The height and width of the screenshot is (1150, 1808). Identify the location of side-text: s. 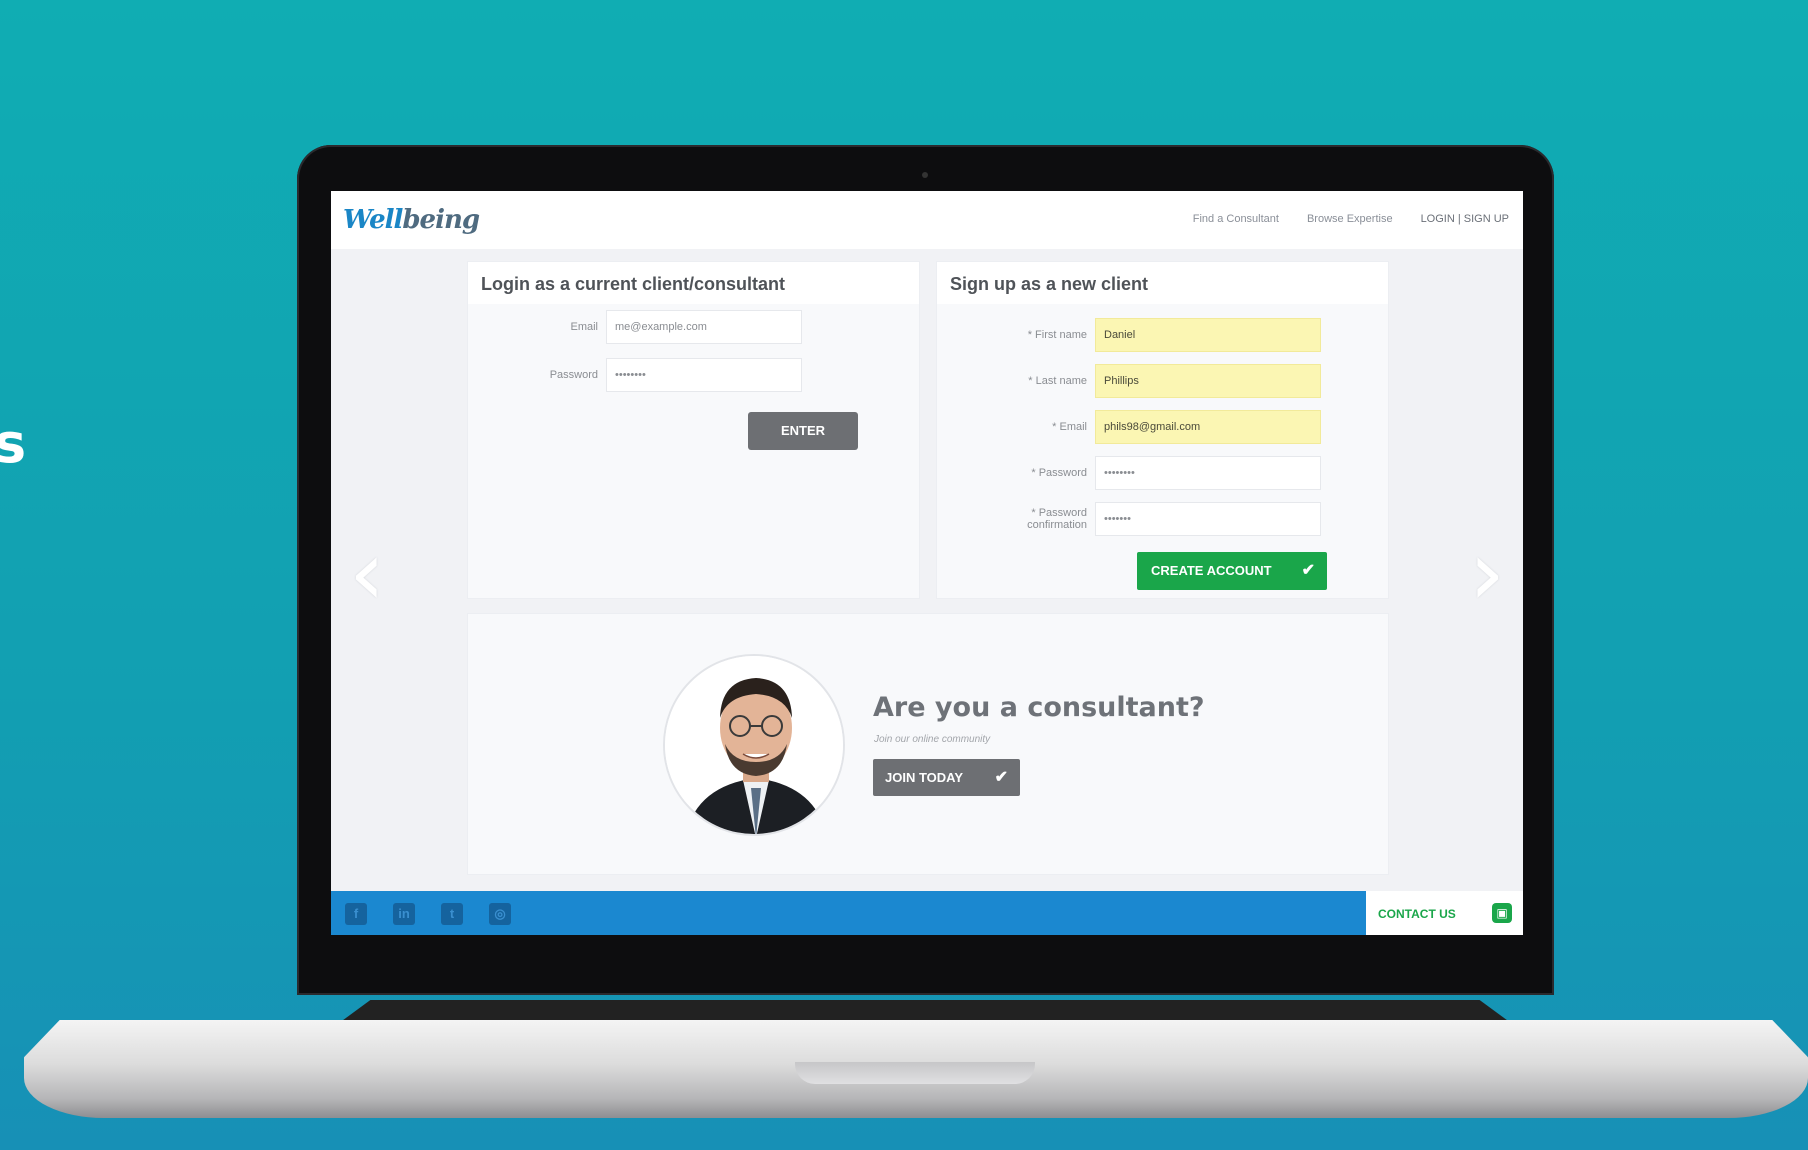
(13, 443).